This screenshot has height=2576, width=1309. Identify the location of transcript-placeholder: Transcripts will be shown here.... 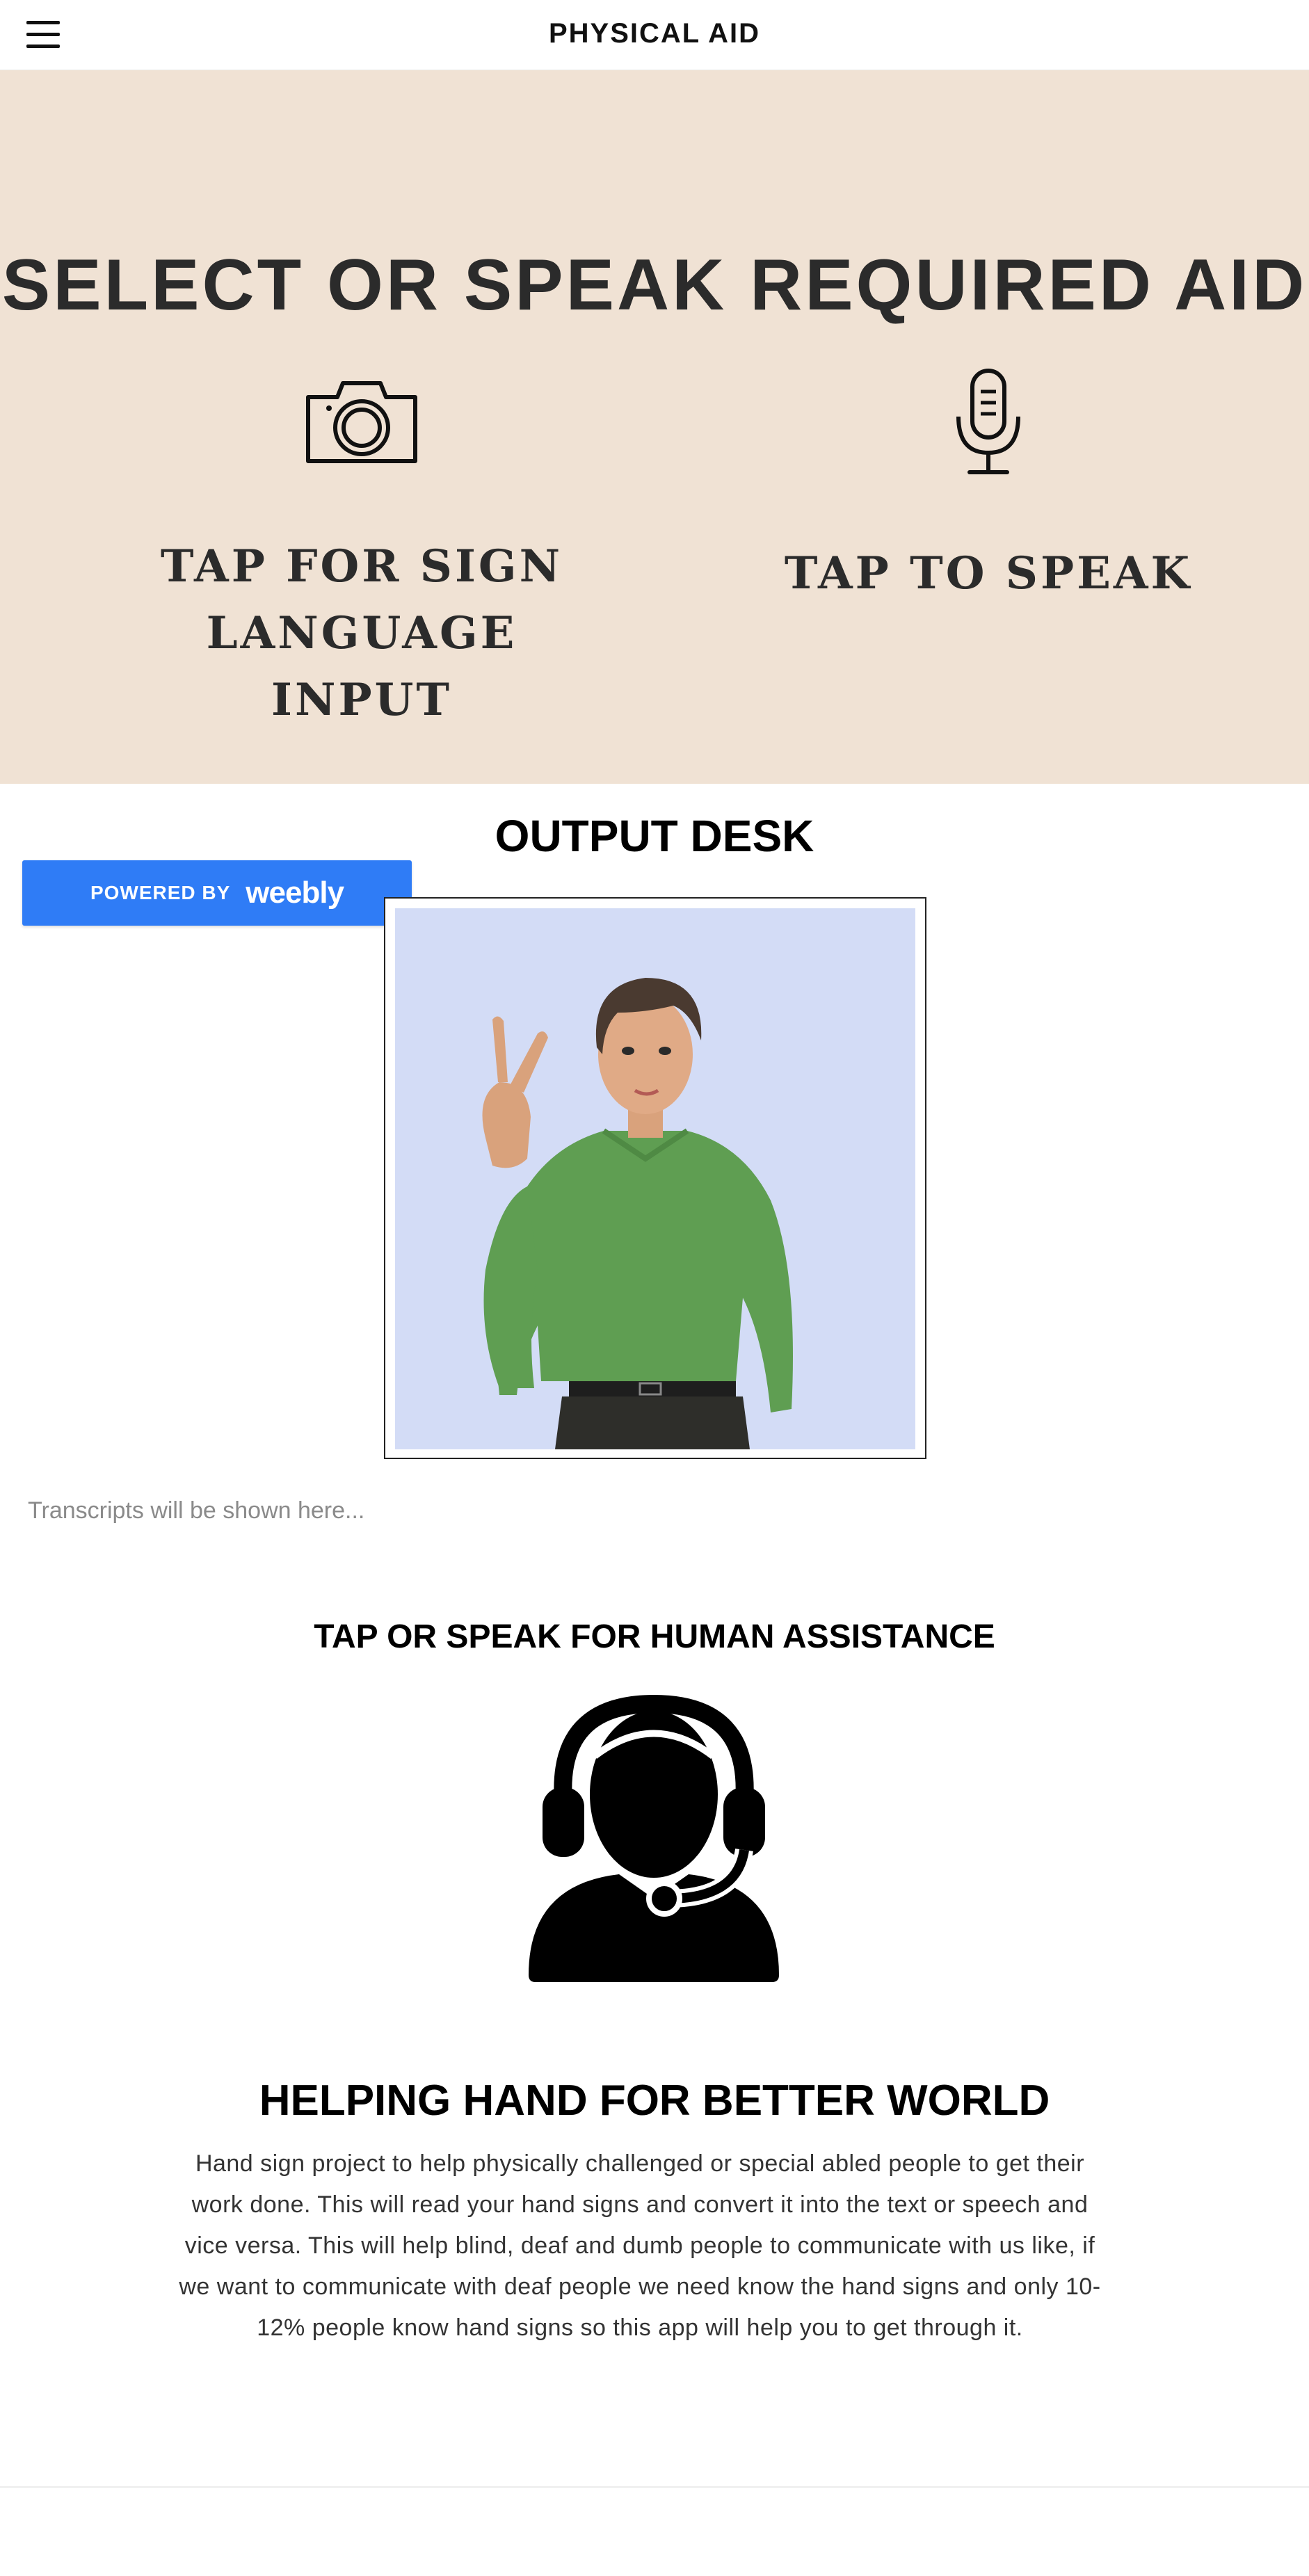
(196, 1510).